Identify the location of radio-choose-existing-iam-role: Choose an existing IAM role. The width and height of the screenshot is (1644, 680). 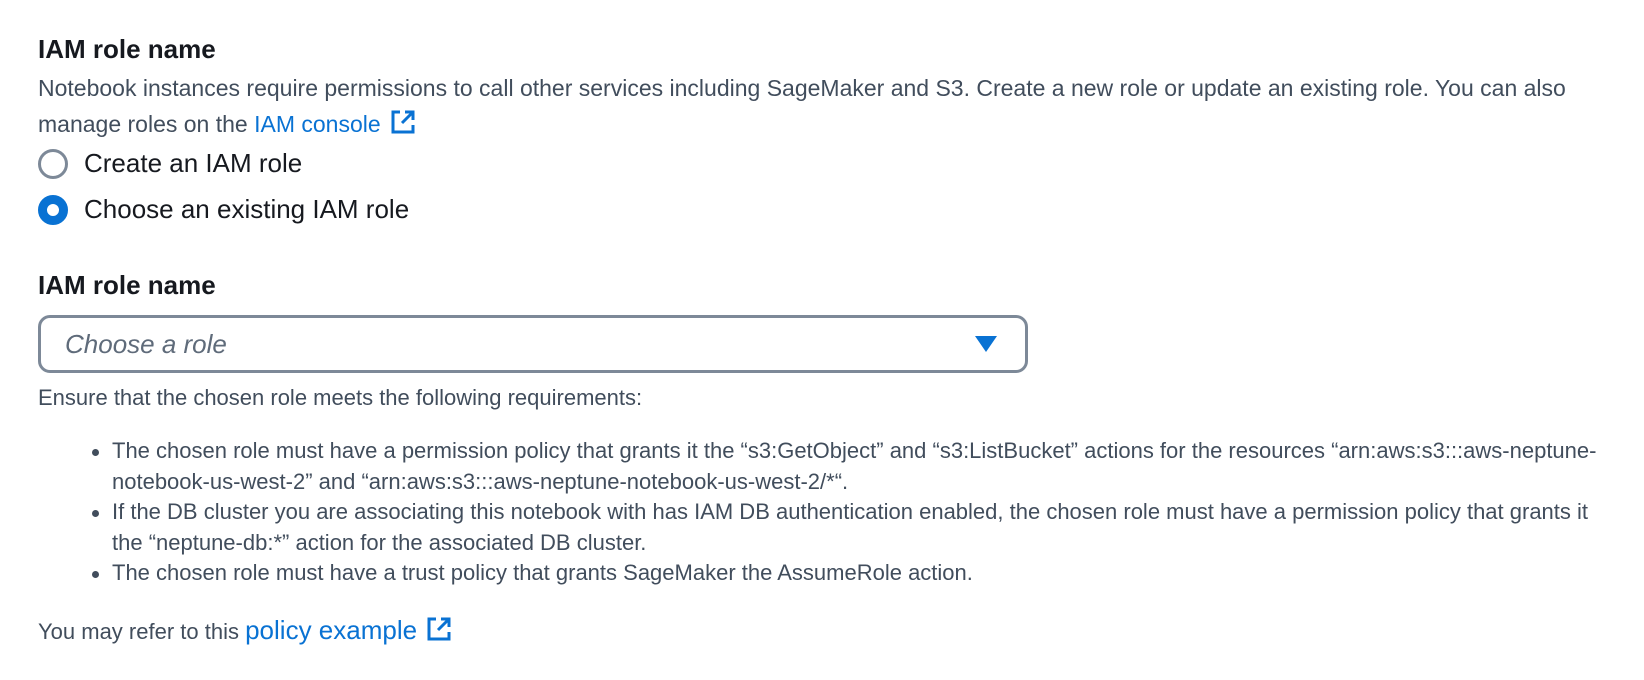
(223, 209).